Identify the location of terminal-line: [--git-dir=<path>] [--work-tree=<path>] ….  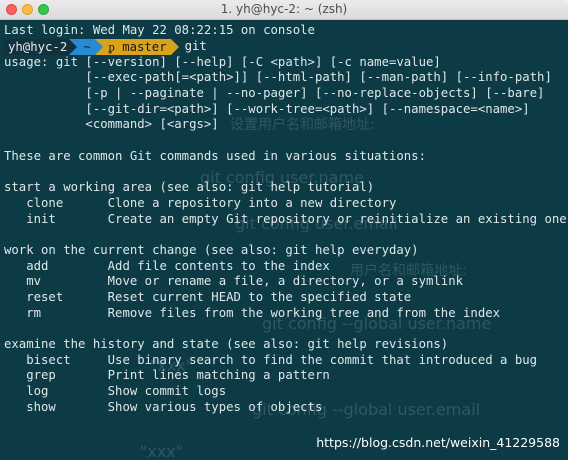
(267, 108).